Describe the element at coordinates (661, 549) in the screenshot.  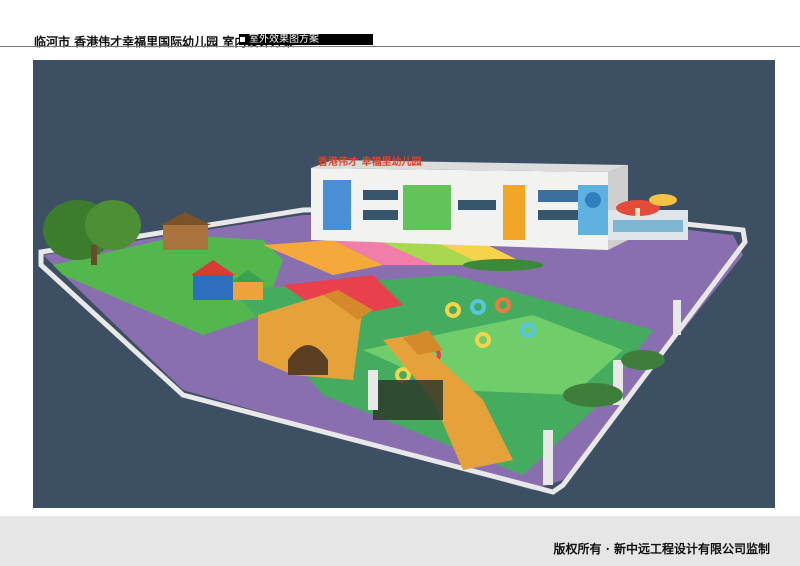
I see `copyright-text: 版权所有 · 新中远工程设计有限公司监制` at that location.